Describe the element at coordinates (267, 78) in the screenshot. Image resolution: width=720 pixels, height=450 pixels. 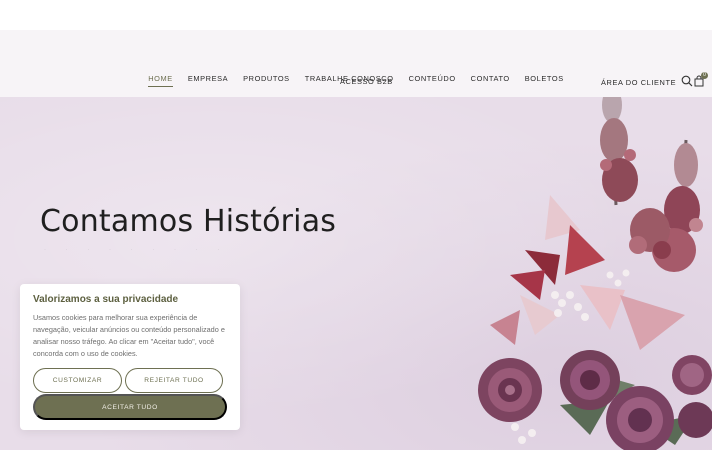
I see `nav-item-produtos: PRODUTOS` at that location.